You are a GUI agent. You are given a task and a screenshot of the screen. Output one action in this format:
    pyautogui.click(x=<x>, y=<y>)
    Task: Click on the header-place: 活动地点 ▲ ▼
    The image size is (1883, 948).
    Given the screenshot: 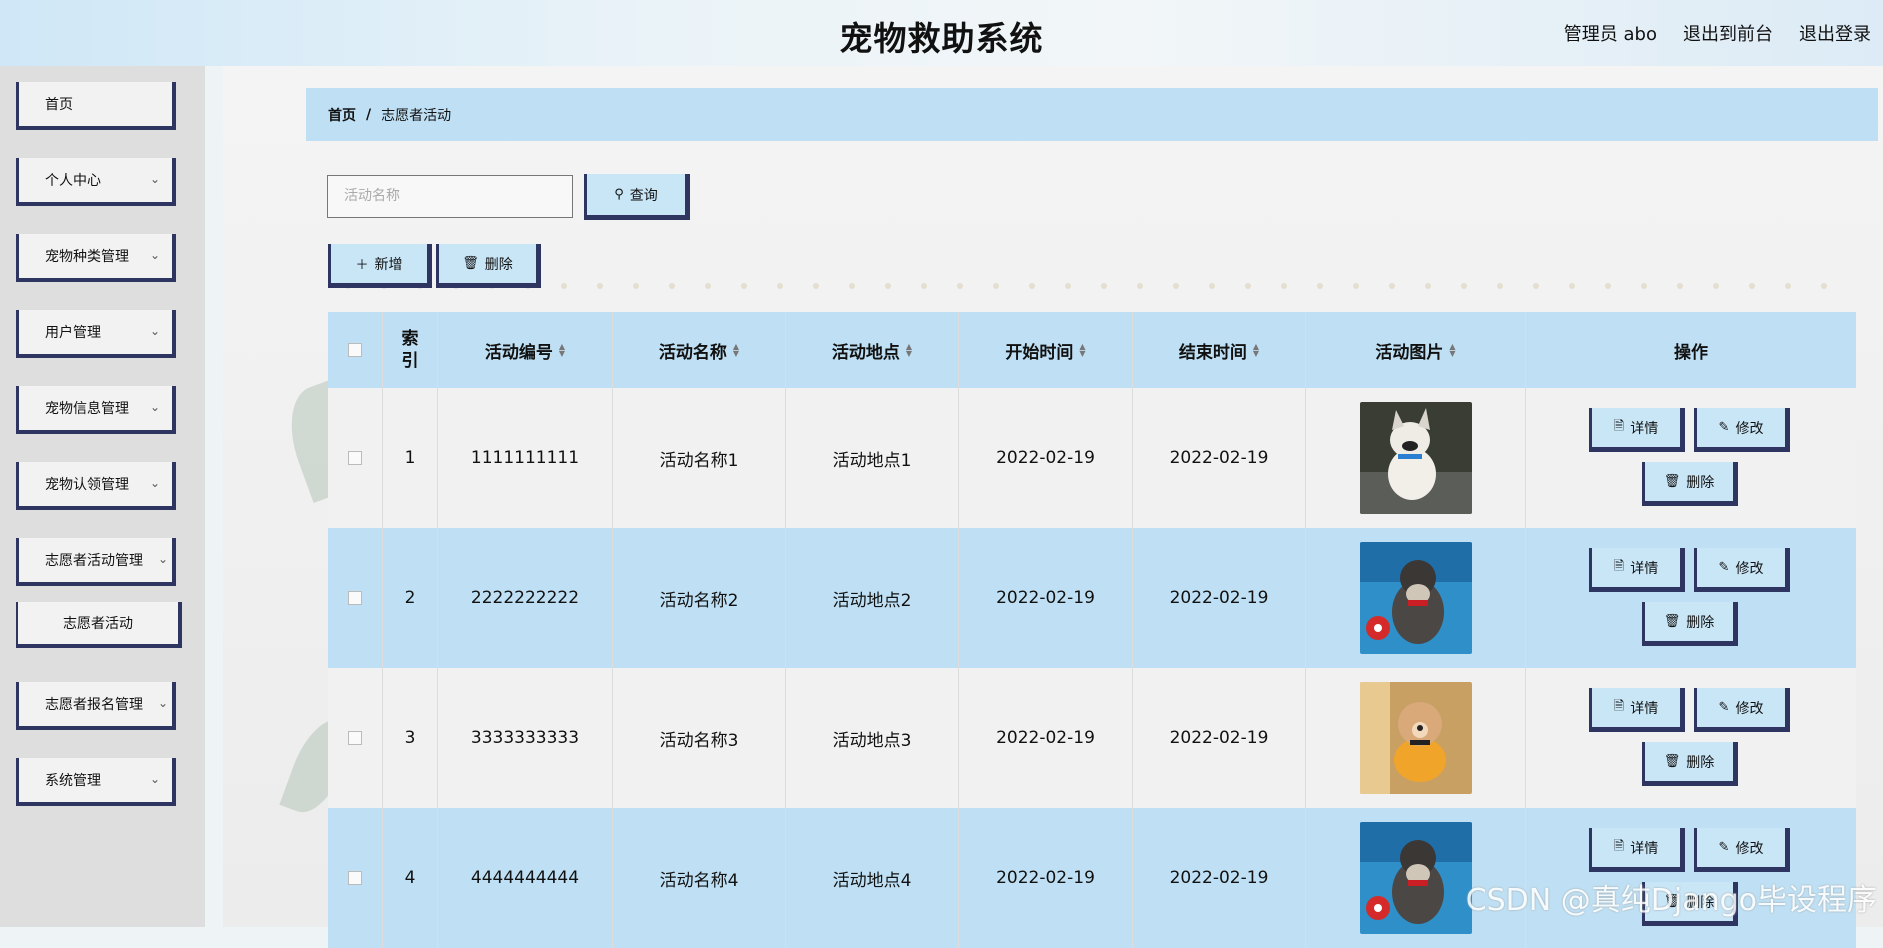 What is the action you would take?
    pyautogui.click(x=872, y=350)
    